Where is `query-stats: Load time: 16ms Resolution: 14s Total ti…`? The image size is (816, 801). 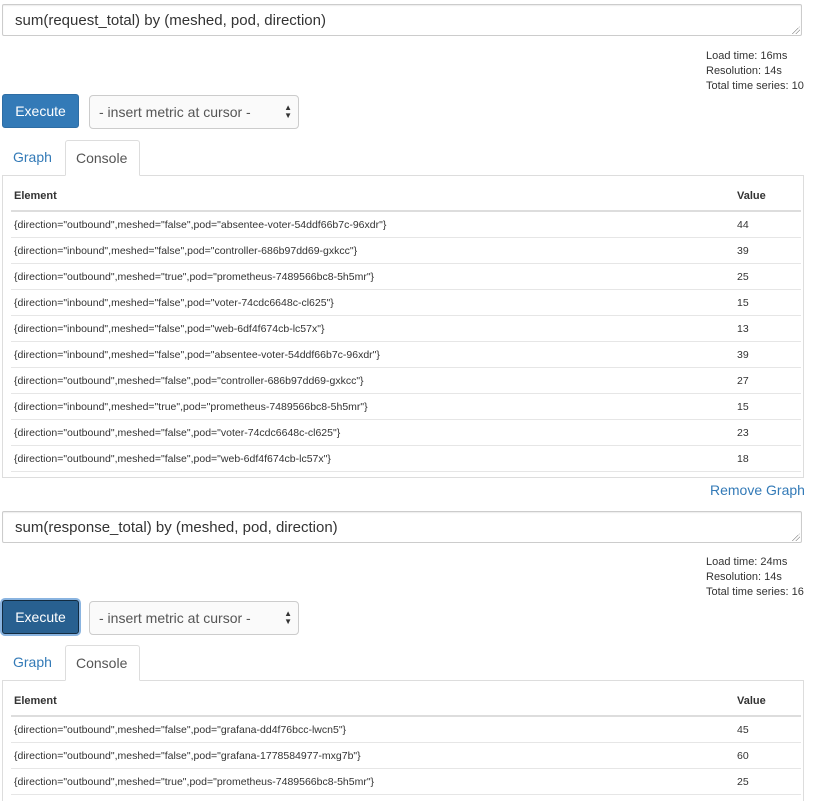
query-stats: Load time: 16ms Resolution: 14s Total ti… is located at coordinates (755, 71).